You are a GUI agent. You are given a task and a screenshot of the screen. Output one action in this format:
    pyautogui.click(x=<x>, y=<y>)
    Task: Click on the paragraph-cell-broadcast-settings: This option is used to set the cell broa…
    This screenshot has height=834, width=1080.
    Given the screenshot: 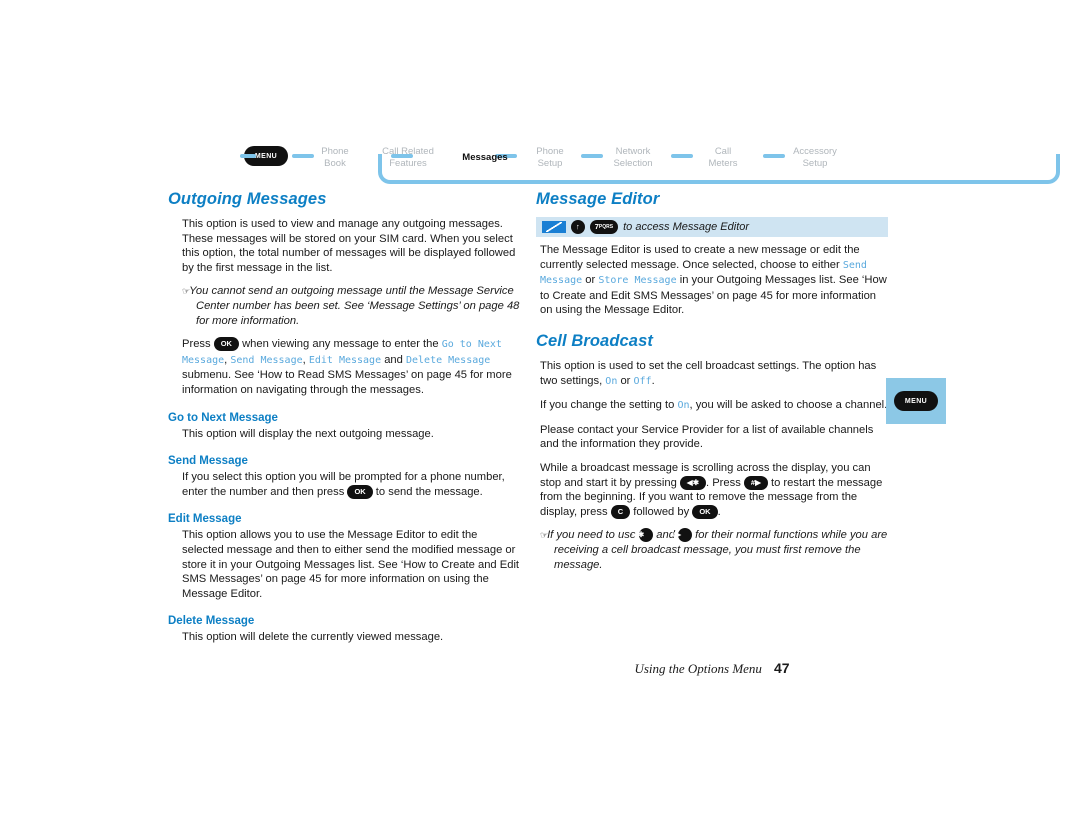 What is the action you would take?
    pyautogui.click(x=712, y=374)
    